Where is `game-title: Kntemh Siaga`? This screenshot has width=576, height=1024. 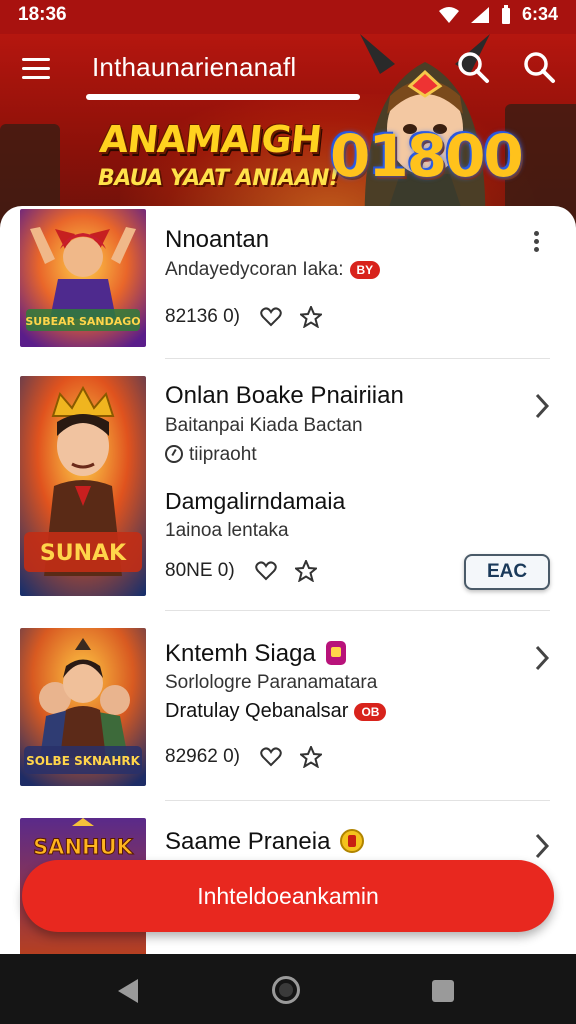
game-title: Kntemh Siaga is located at coordinates (255, 654).